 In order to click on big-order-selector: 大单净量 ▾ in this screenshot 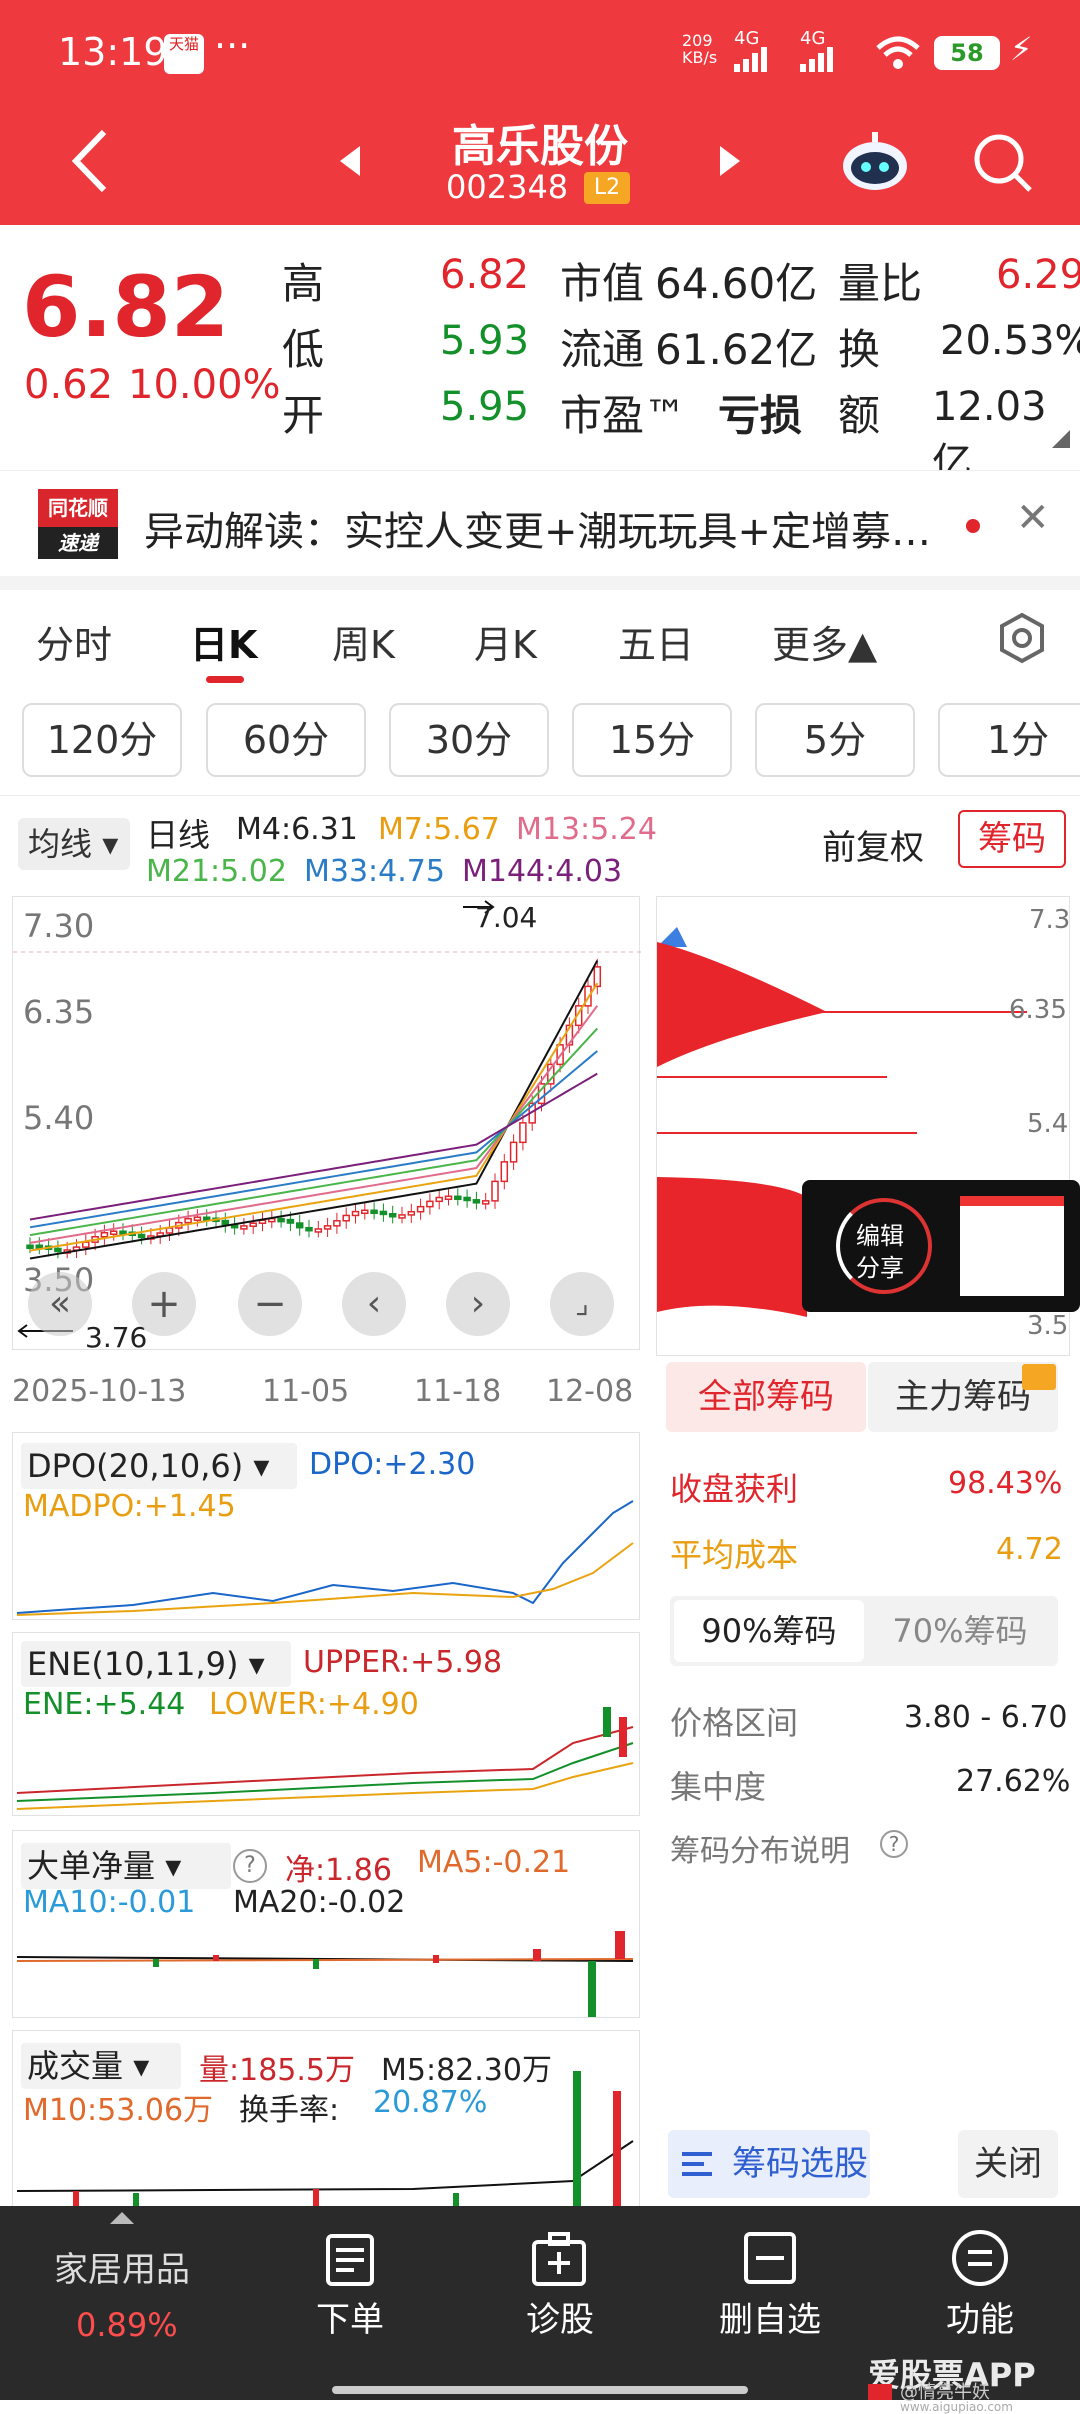, I will do `click(126, 1866)`.